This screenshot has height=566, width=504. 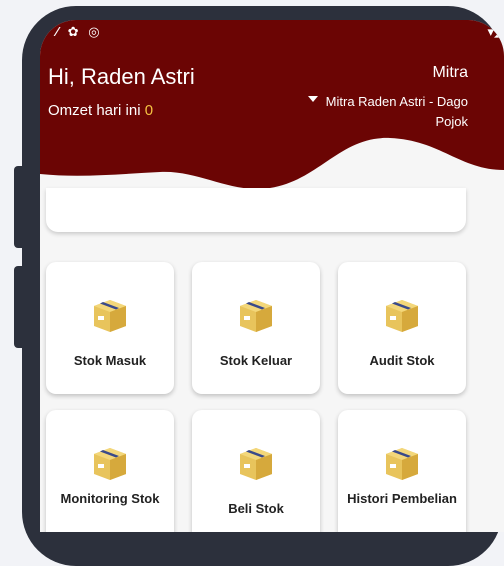 What do you see at coordinates (79, 31) in the screenshot?
I see `status-icons-left: ⁄ ✿ ◎` at bounding box center [79, 31].